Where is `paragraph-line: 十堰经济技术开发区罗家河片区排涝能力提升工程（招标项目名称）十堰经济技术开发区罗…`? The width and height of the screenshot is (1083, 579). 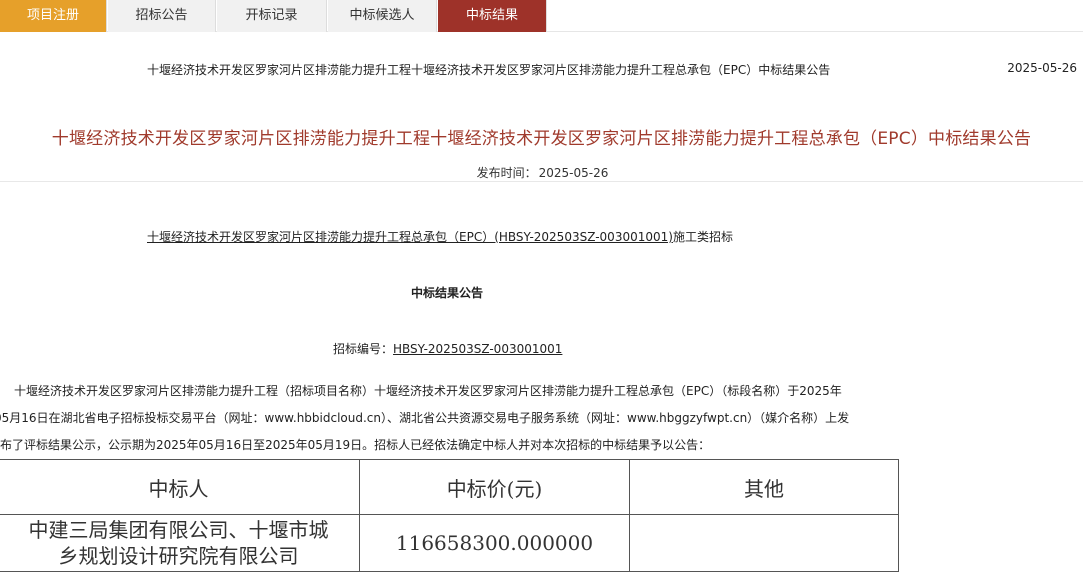 paragraph-line: 十堰经济技术开发区罗家河片区排涝能力提升工程（招标项目名称）十堰经济技术开发区罗… is located at coordinates (428, 391).